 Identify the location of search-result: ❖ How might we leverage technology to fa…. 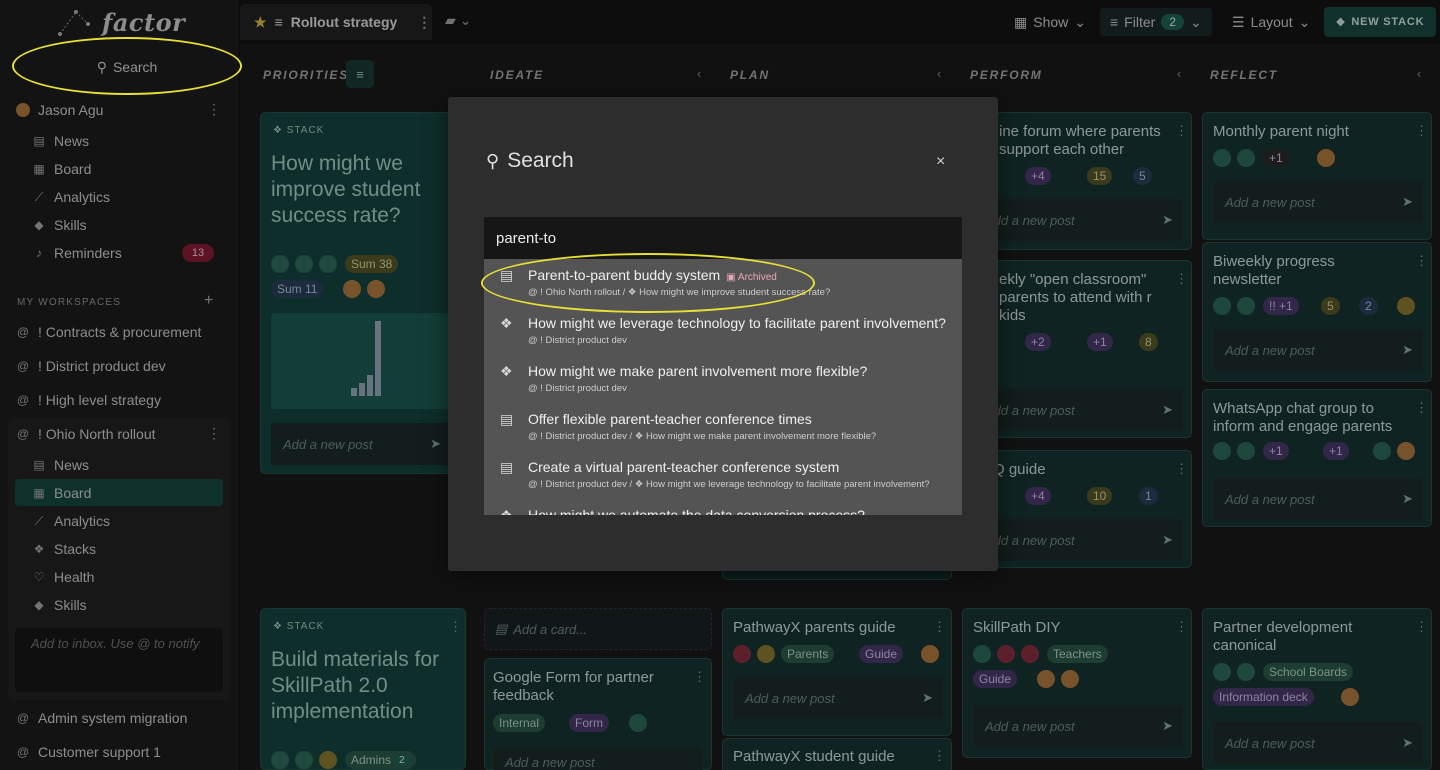
(723, 331).